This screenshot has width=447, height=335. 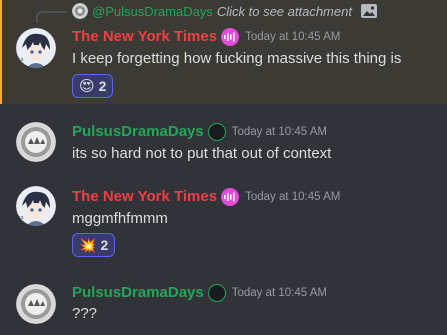 What do you see at coordinates (87, 86) in the screenshot?
I see `heart-eyes-emoji-icon: 😍` at bounding box center [87, 86].